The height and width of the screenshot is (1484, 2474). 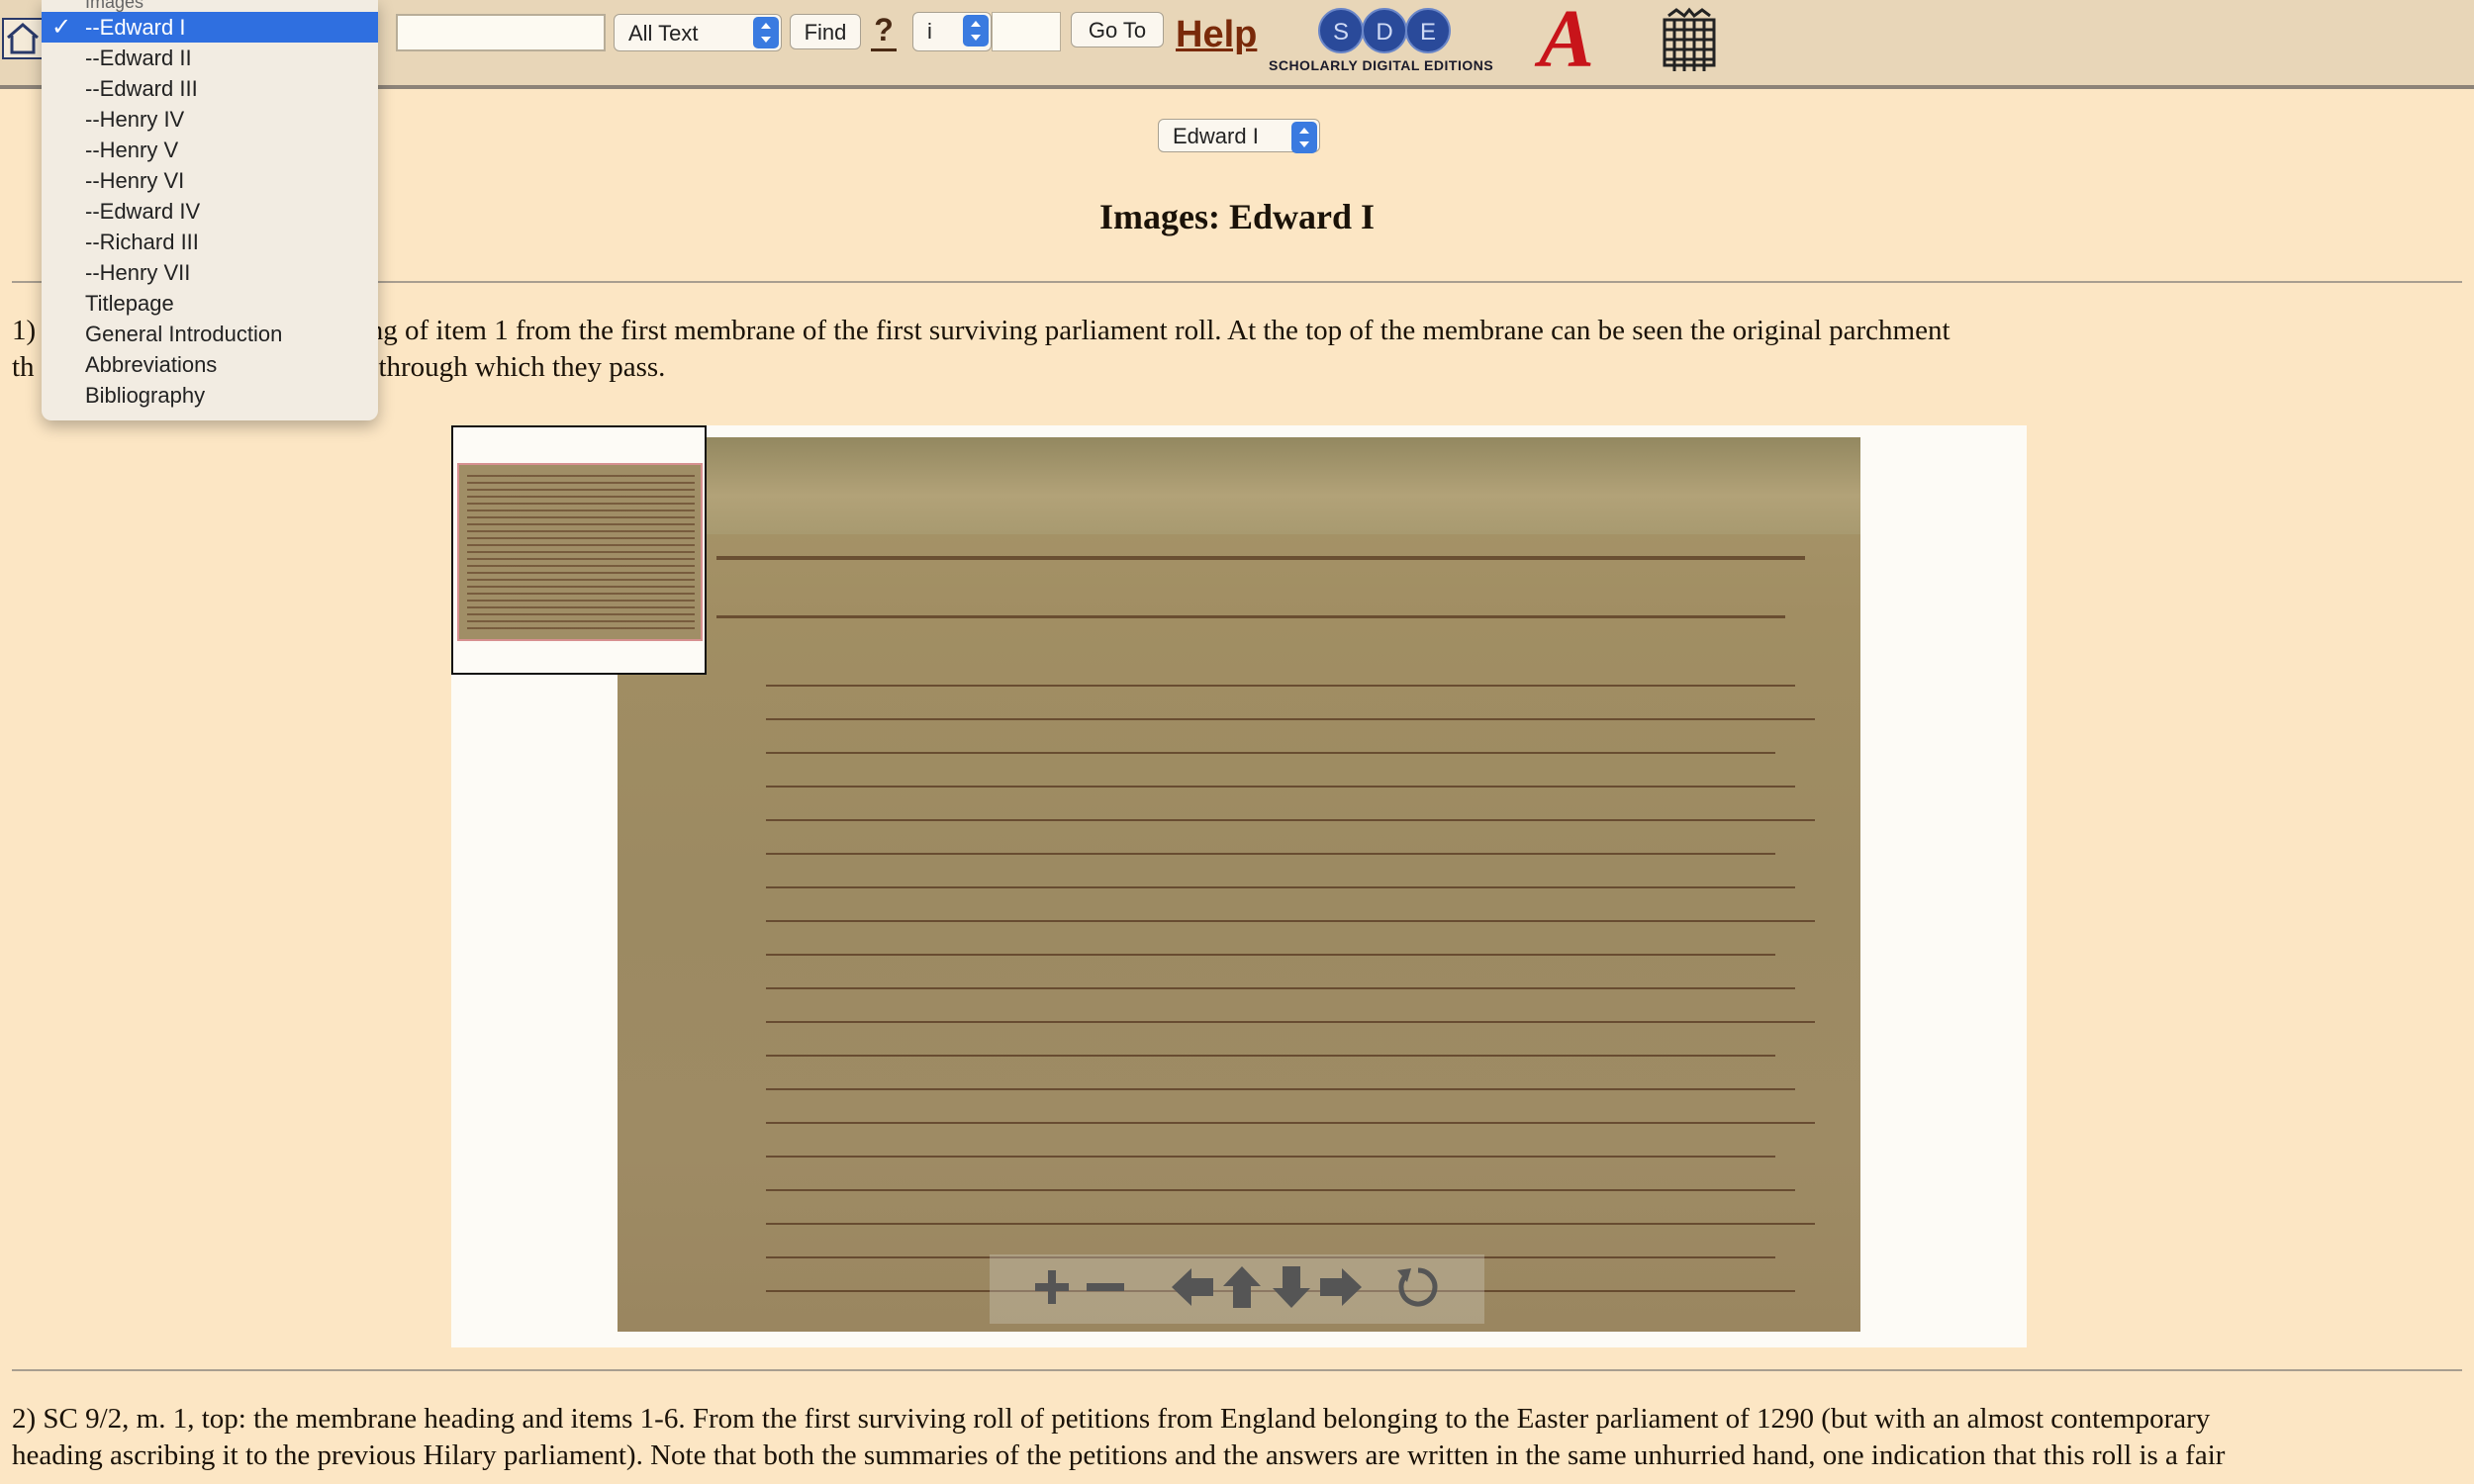 What do you see at coordinates (139, 58) in the screenshot?
I see `dropdown-item-label: --Edward II` at bounding box center [139, 58].